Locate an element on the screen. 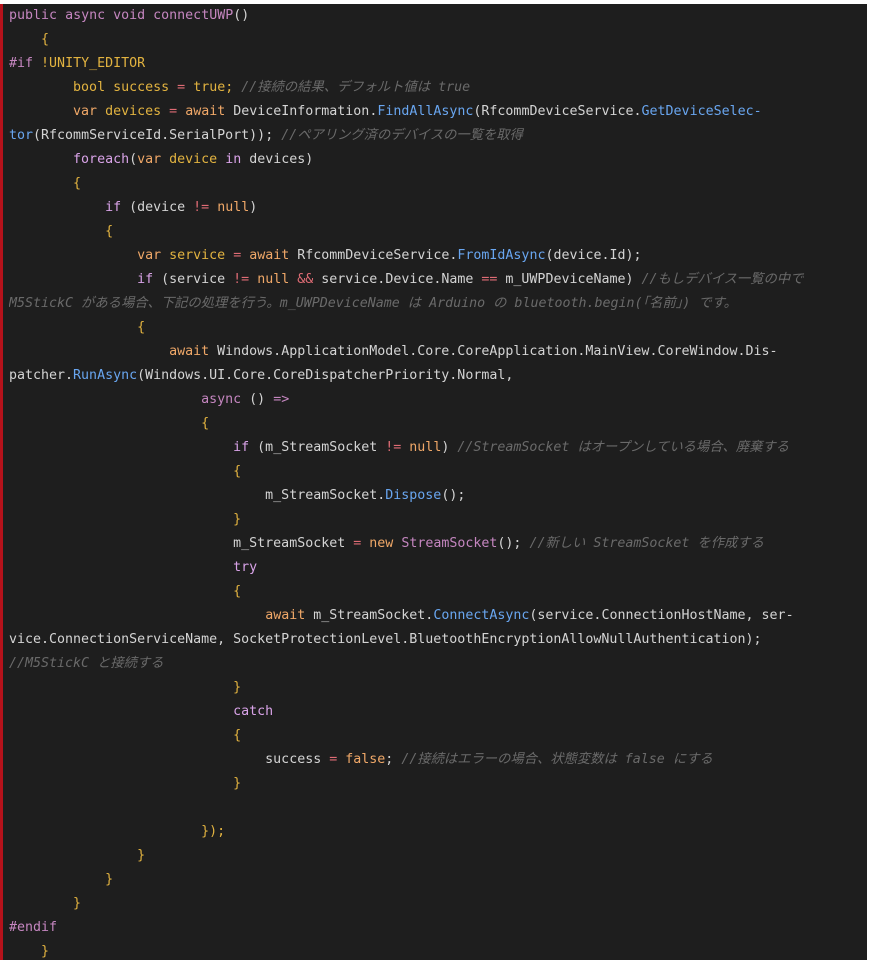 The height and width of the screenshot is (970, 870). code-token: (device is located at coordinates (157, 207).